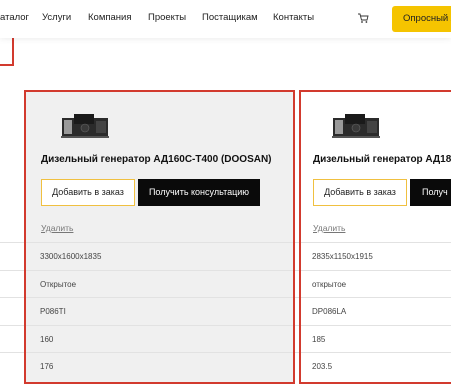 The height and width of the screenshot is (384, 451). I want to click on nav-catalog: аталог, so click(14, 17).